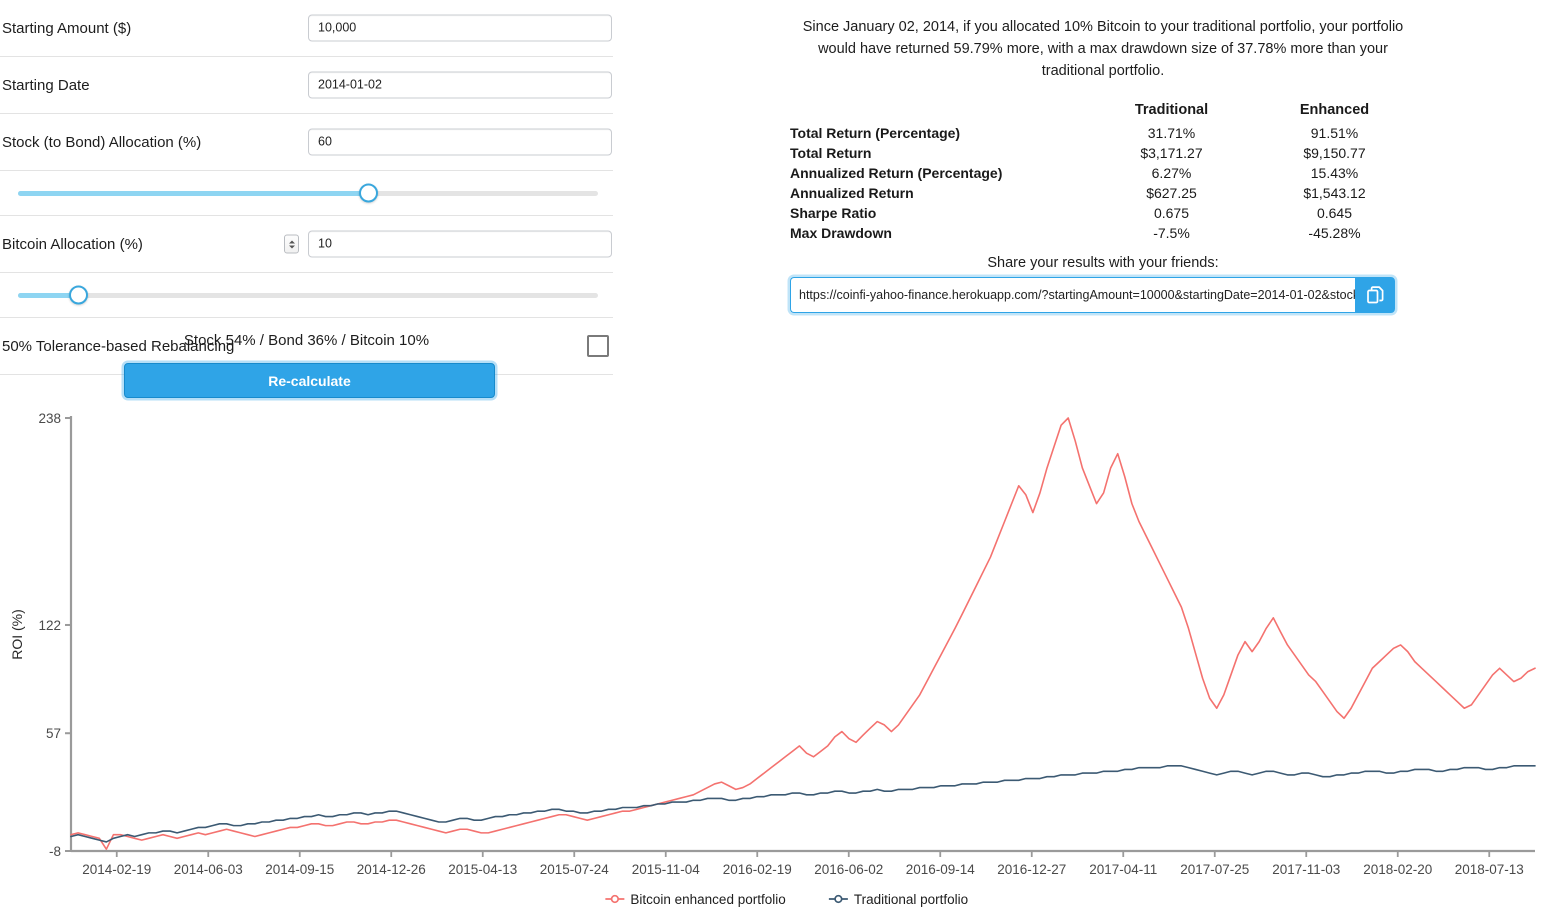  What do you see at coordinates (78, 295) in the screenshot?
I see `bitcoin-slider-handle` at bounding box center [78, 295].